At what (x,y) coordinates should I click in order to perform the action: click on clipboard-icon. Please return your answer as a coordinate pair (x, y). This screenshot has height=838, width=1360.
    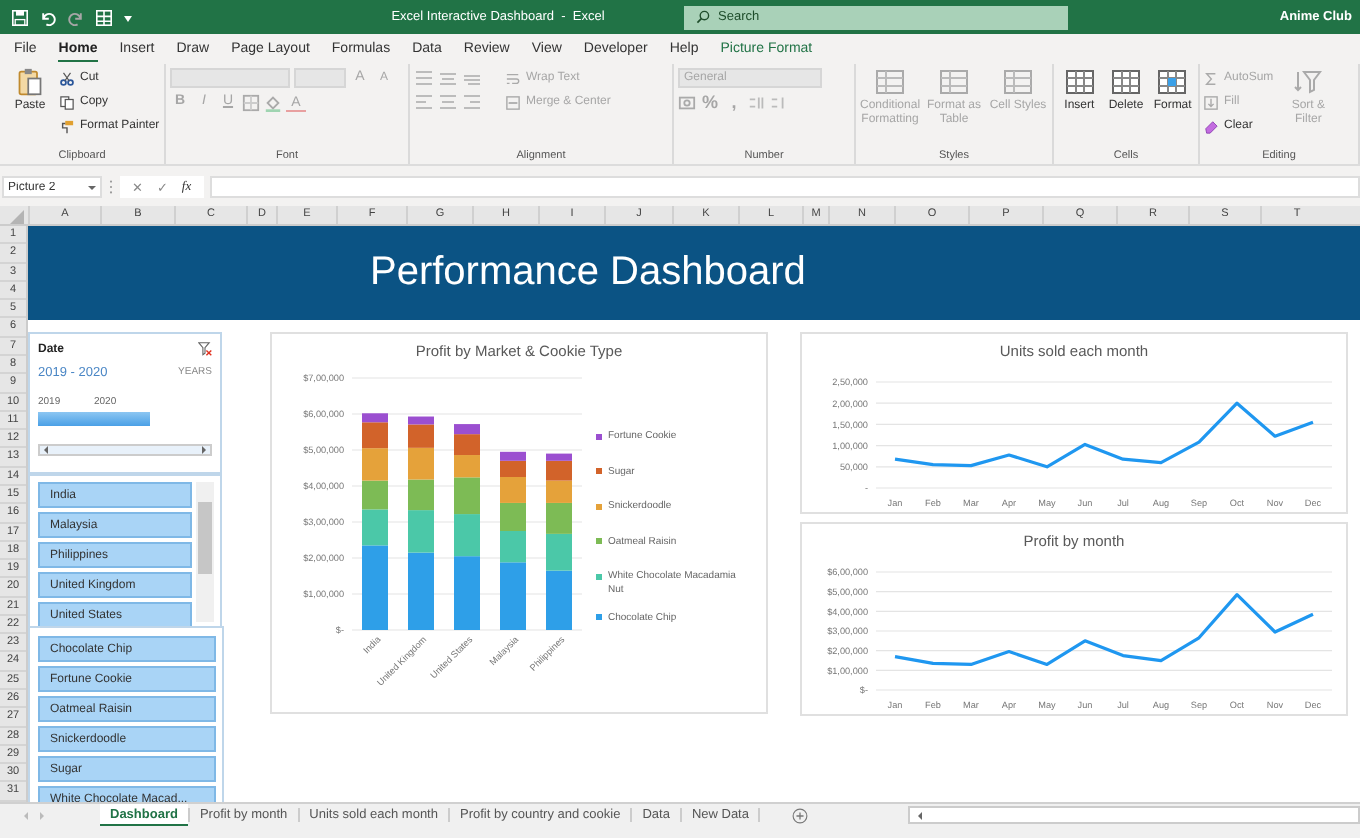
    Looking at the image, I should click on (30, 82).